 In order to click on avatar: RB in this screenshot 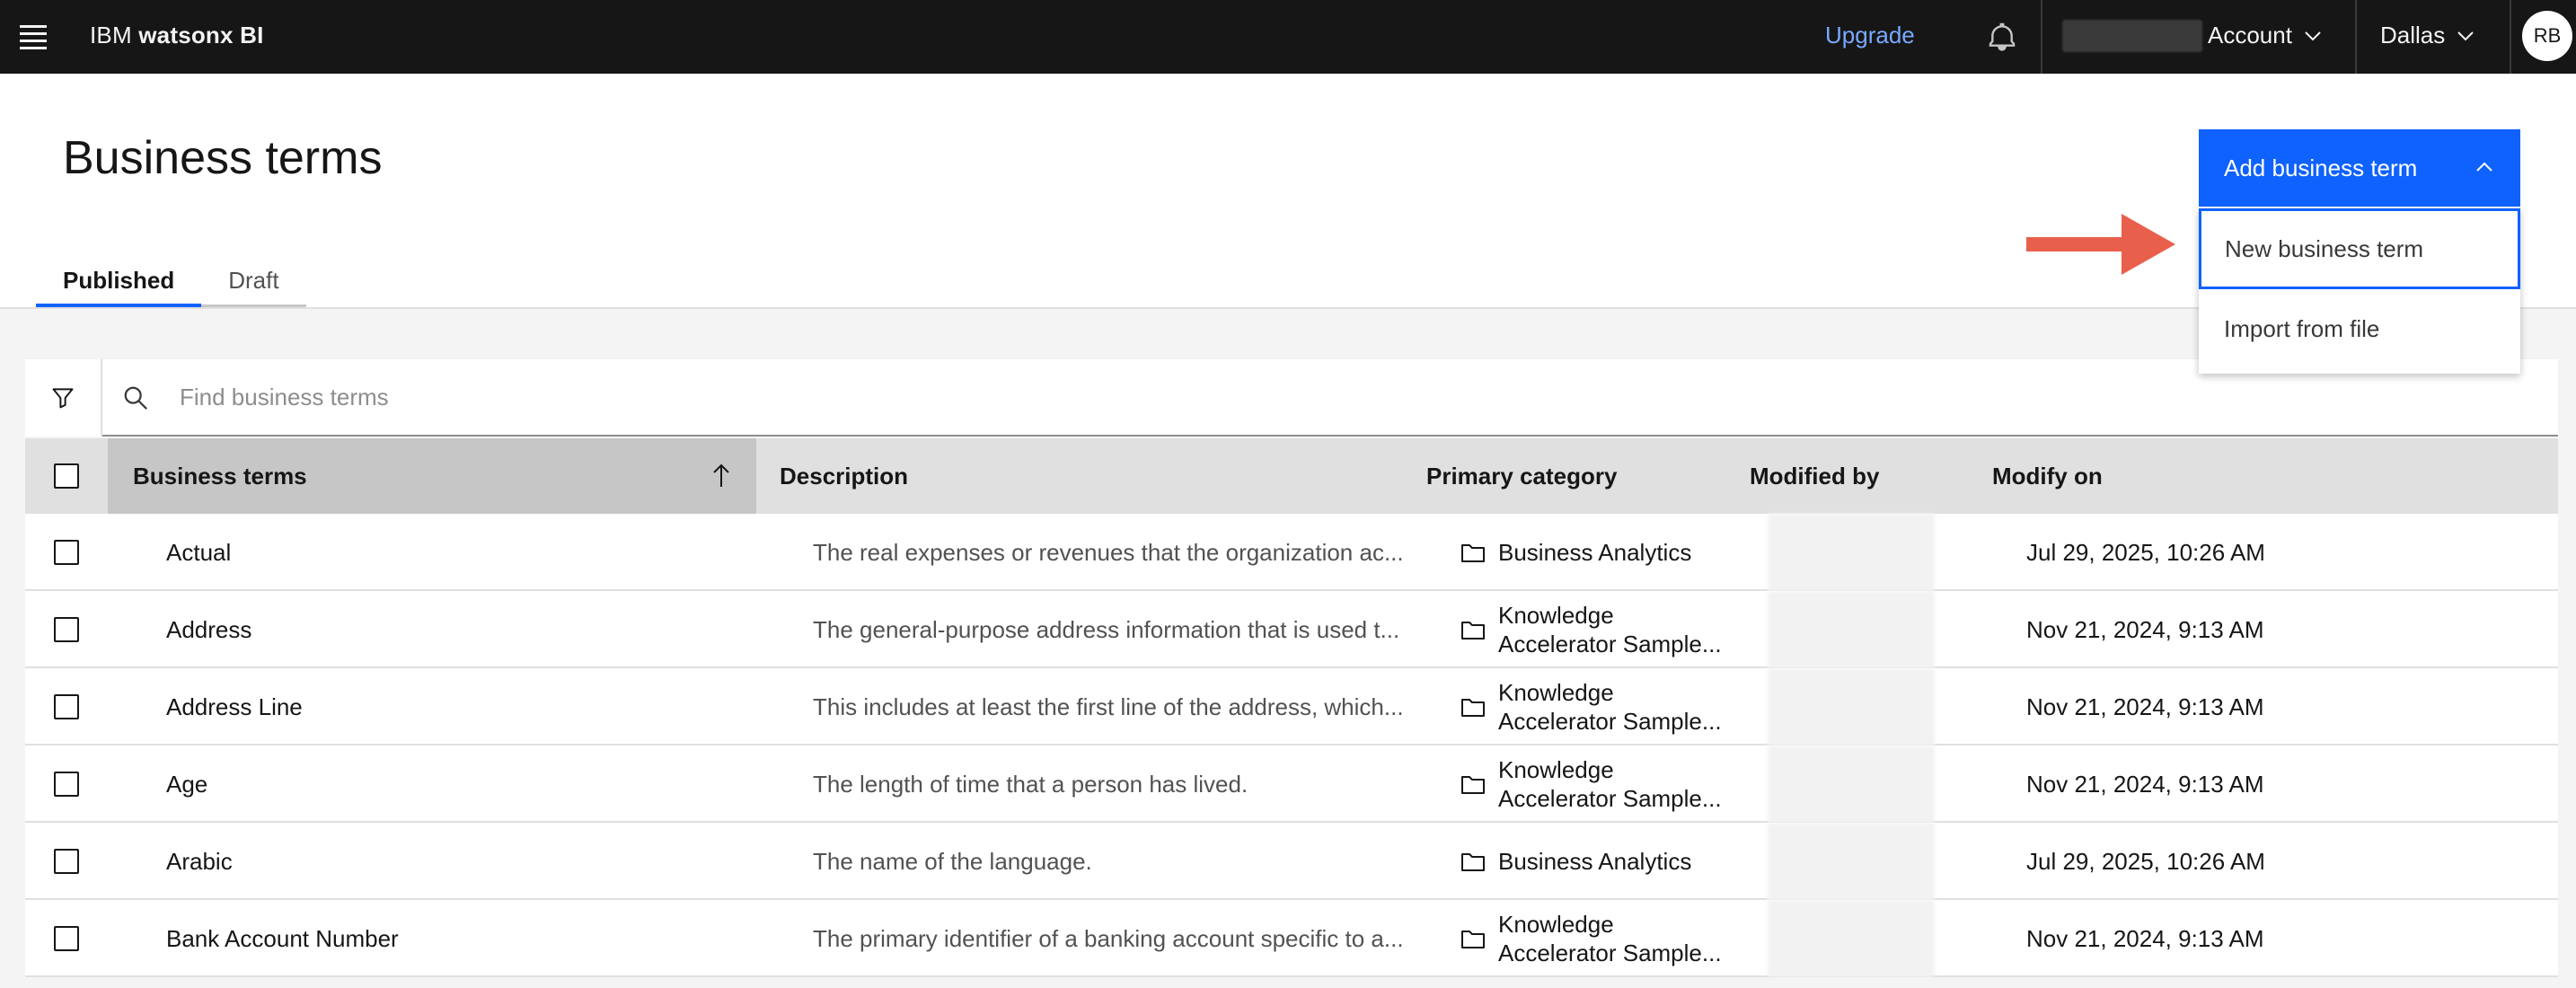, I will do `click(2547, 36)`.